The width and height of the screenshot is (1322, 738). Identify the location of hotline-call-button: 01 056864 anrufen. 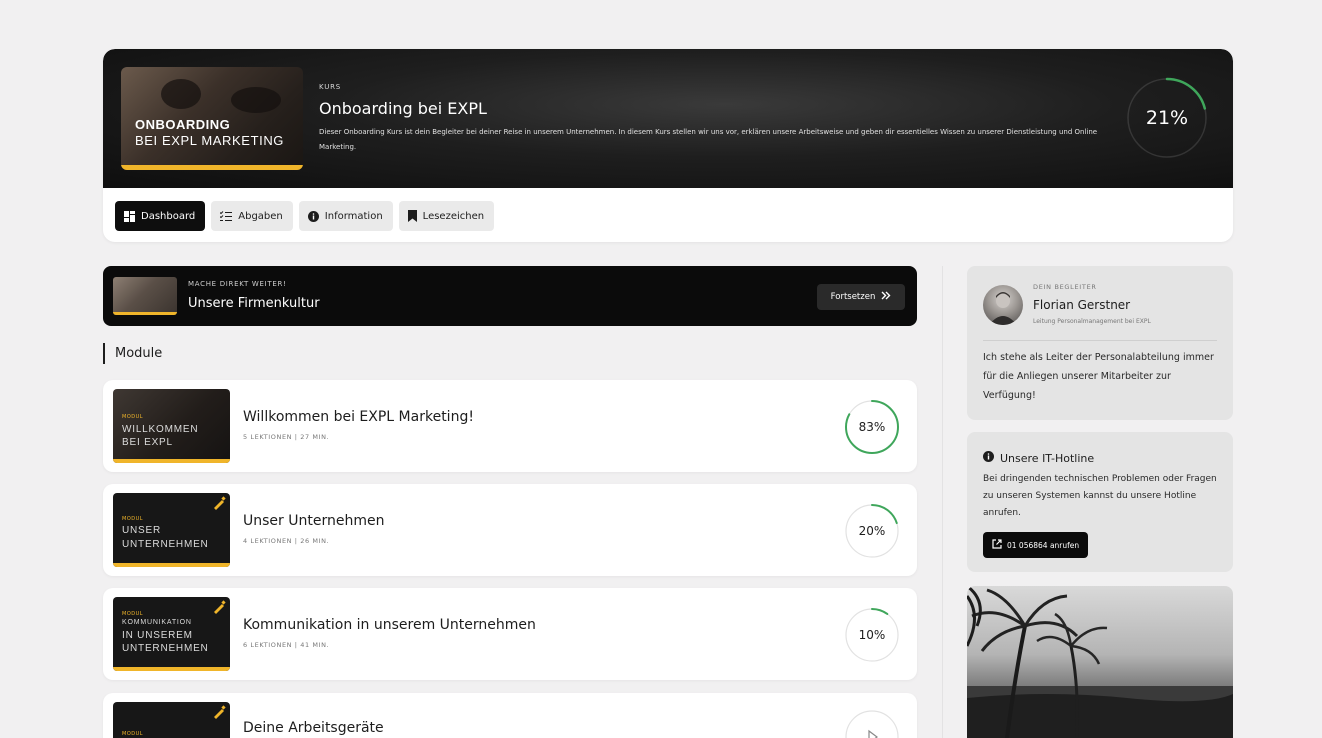
(1036, 545).